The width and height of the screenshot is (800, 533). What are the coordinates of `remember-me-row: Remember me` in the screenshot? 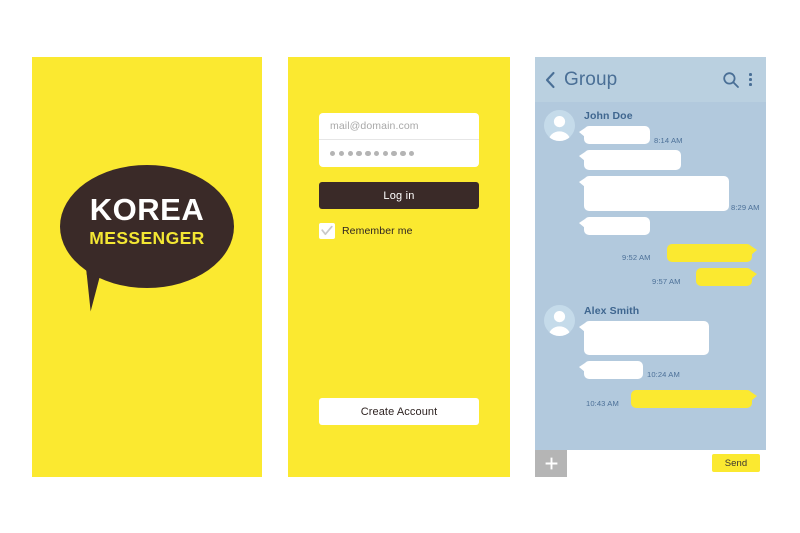 It's located at (366, 231).